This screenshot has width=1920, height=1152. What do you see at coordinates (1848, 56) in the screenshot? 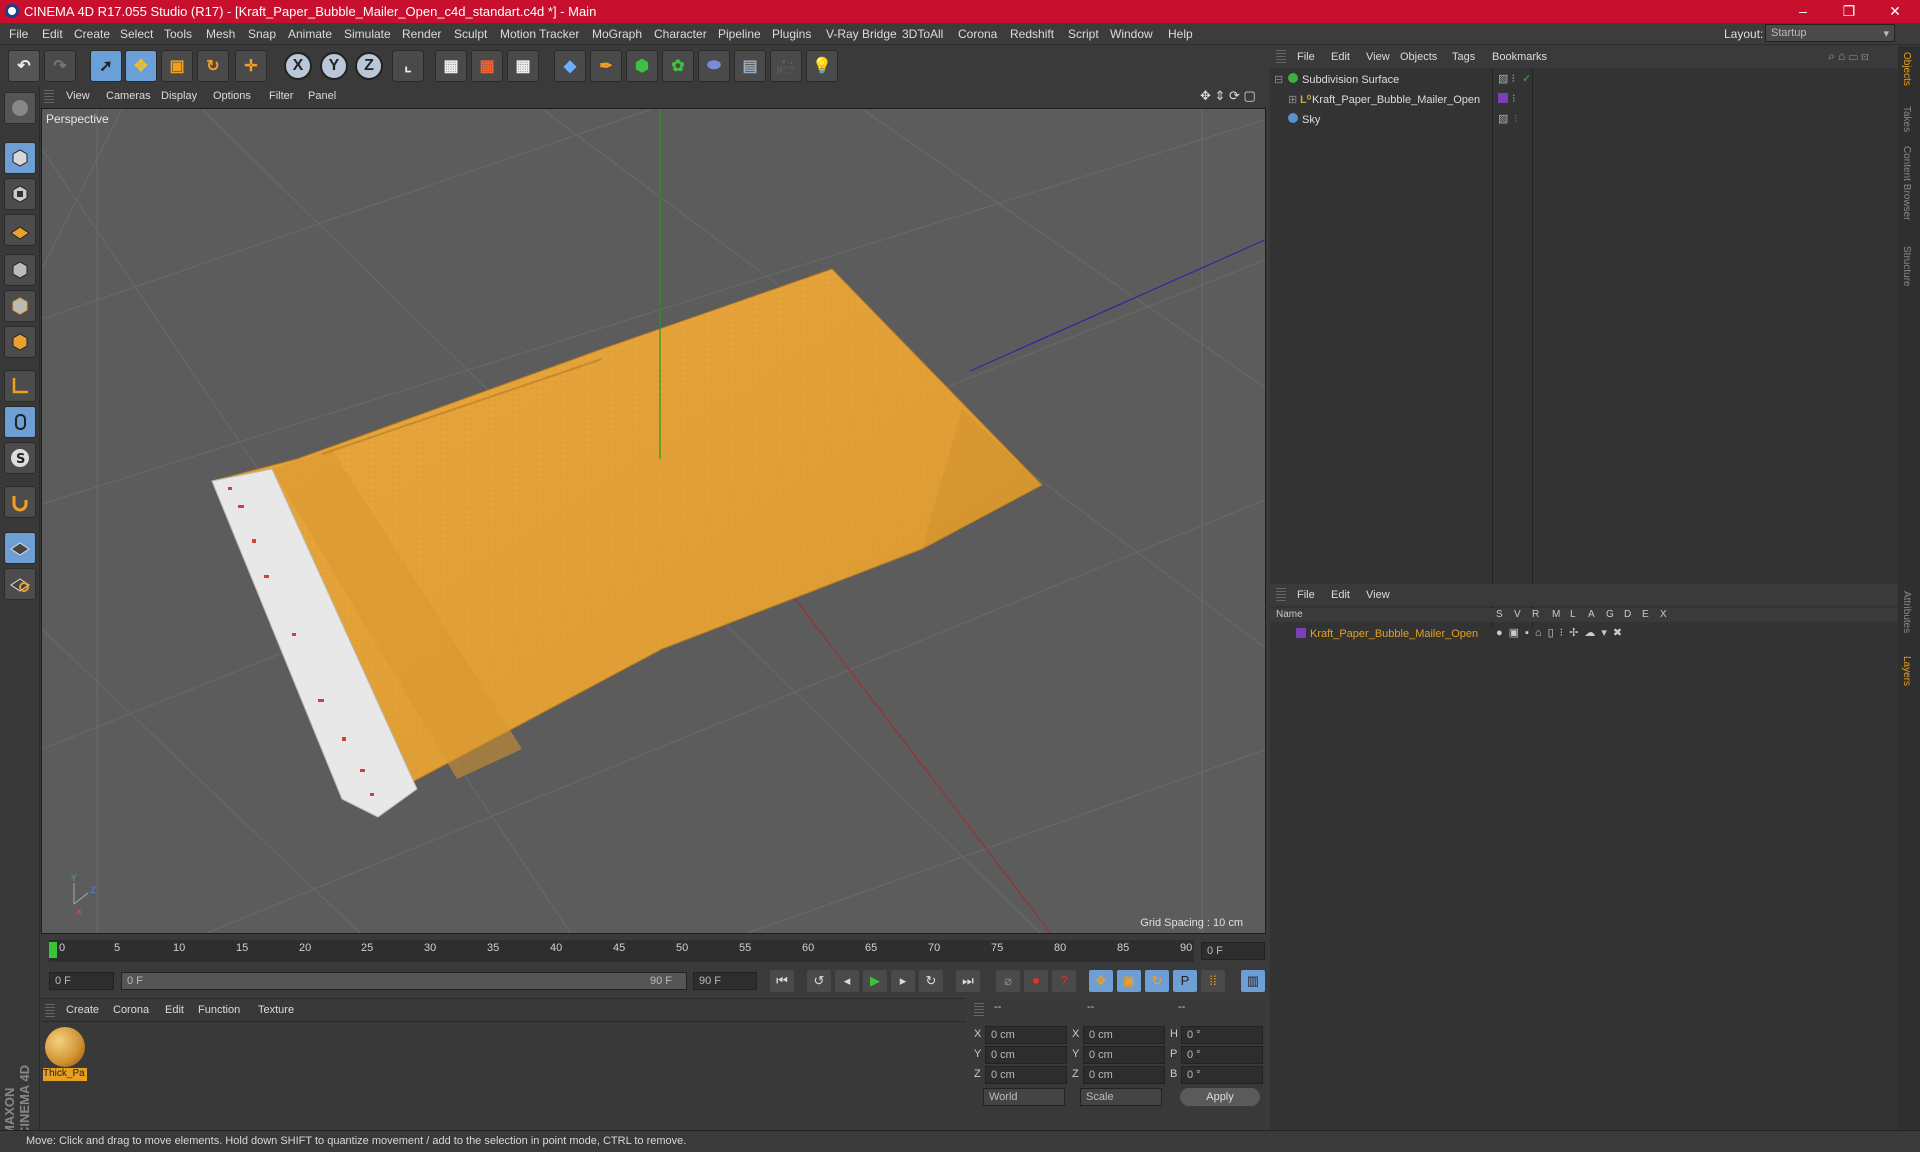
I see `search-icon: ⌕ ⌂ ▭ ⊡` at bounding box center [1848, 56].